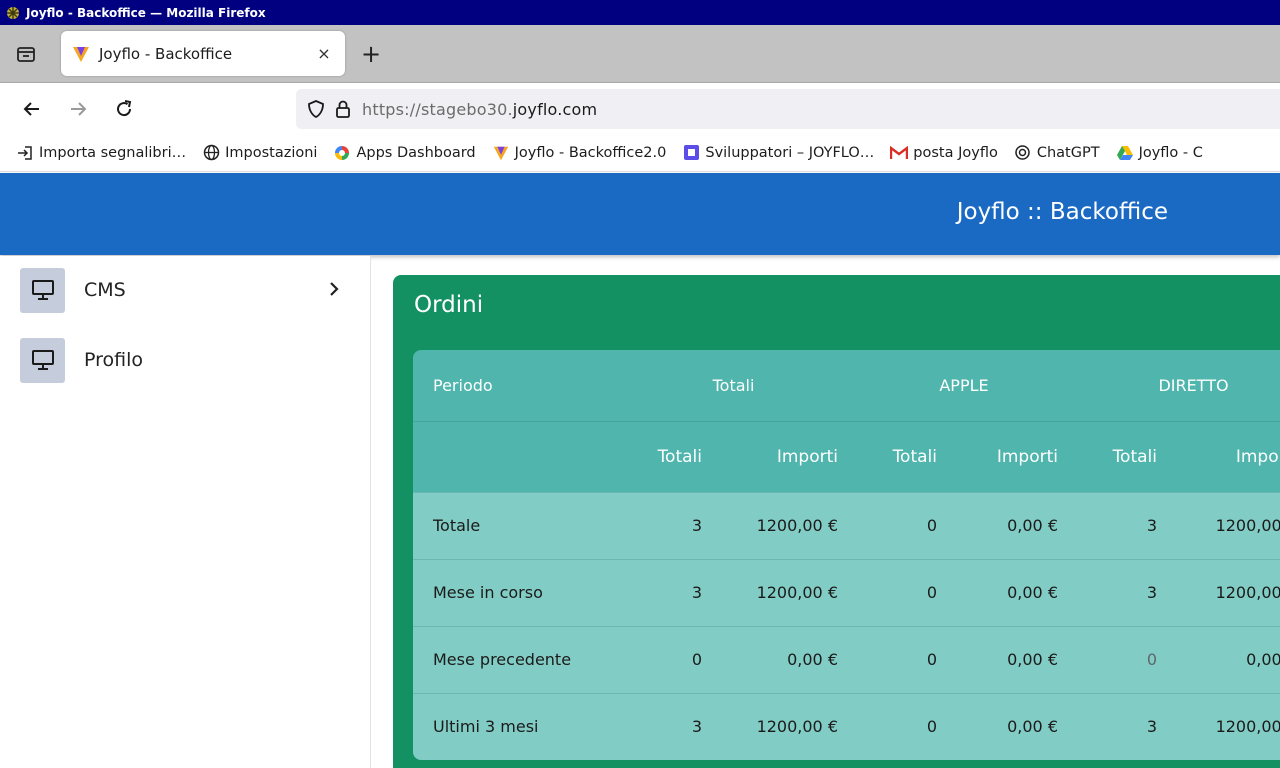  Describe the element at coordinates (555, 109) in the screenshot. I see `url-domain: joyflo.com` at that location.